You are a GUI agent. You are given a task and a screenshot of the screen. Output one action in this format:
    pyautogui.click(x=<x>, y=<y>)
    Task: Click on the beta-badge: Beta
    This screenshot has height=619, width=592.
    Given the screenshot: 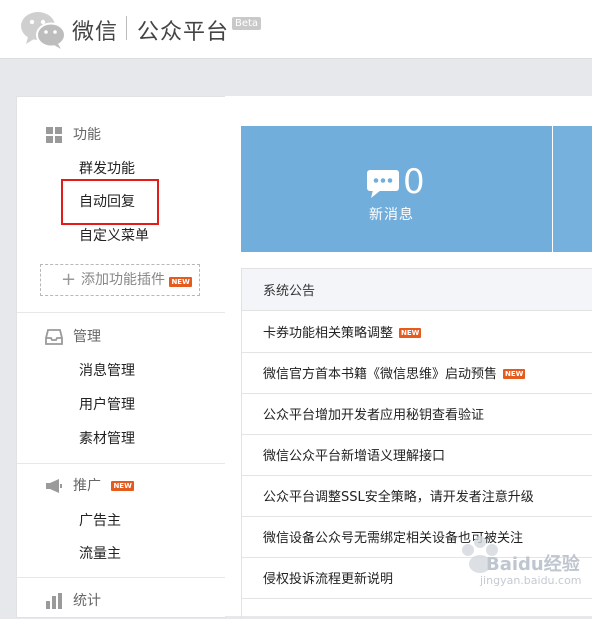 What is the action you would take?
    pyautogui.click(x=247, y=23)
    